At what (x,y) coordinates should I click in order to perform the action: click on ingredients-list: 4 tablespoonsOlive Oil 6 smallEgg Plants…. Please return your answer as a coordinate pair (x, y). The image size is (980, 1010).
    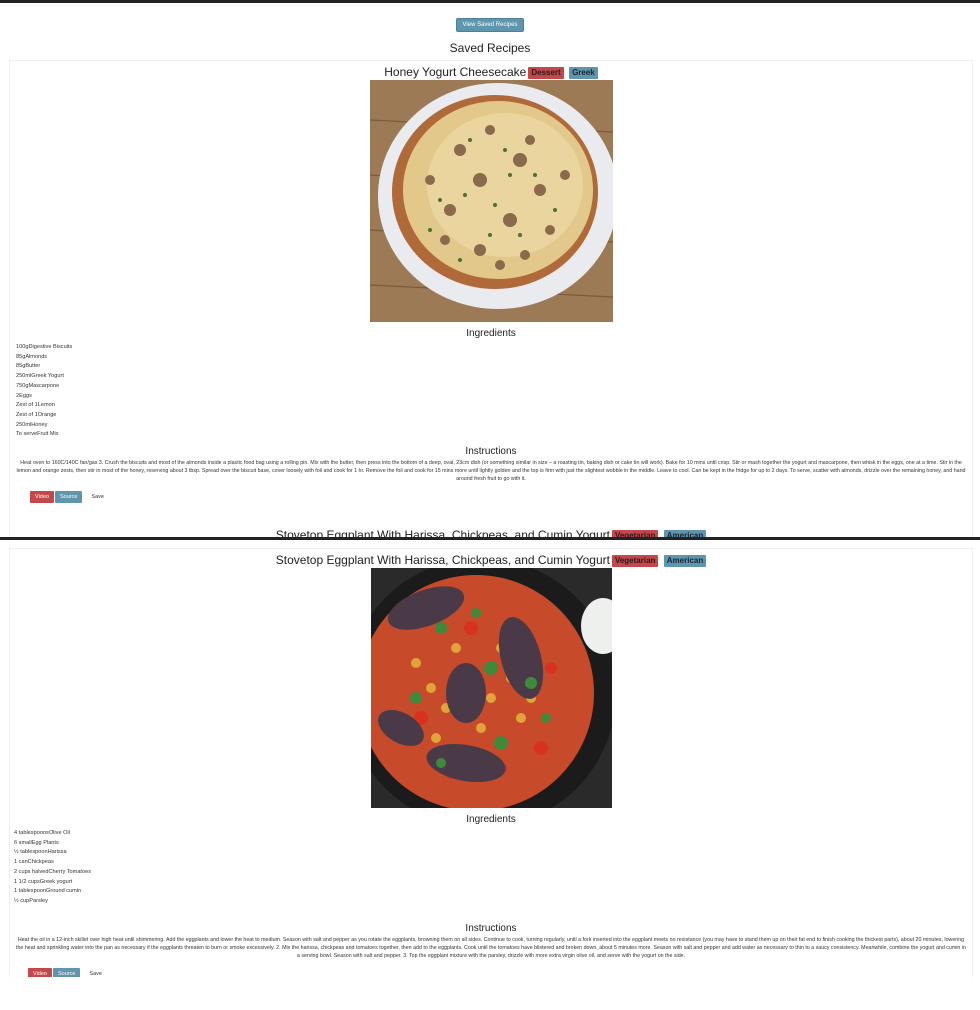
    Looking at the image, I should click on (493, 868).